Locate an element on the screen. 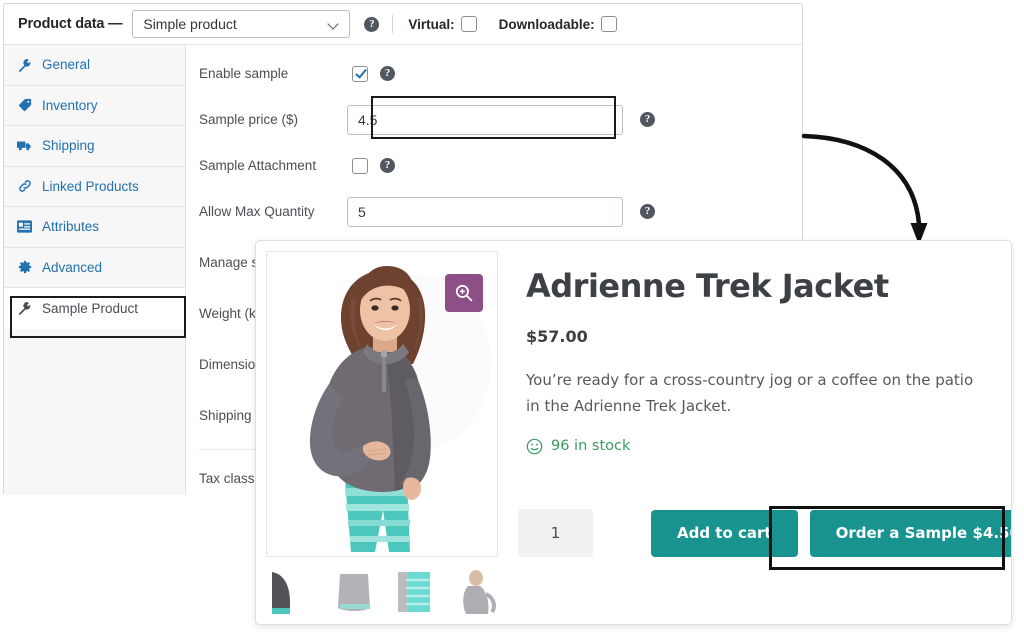  sidebar-item-label: Shipping is located at coordinates (68, 146).